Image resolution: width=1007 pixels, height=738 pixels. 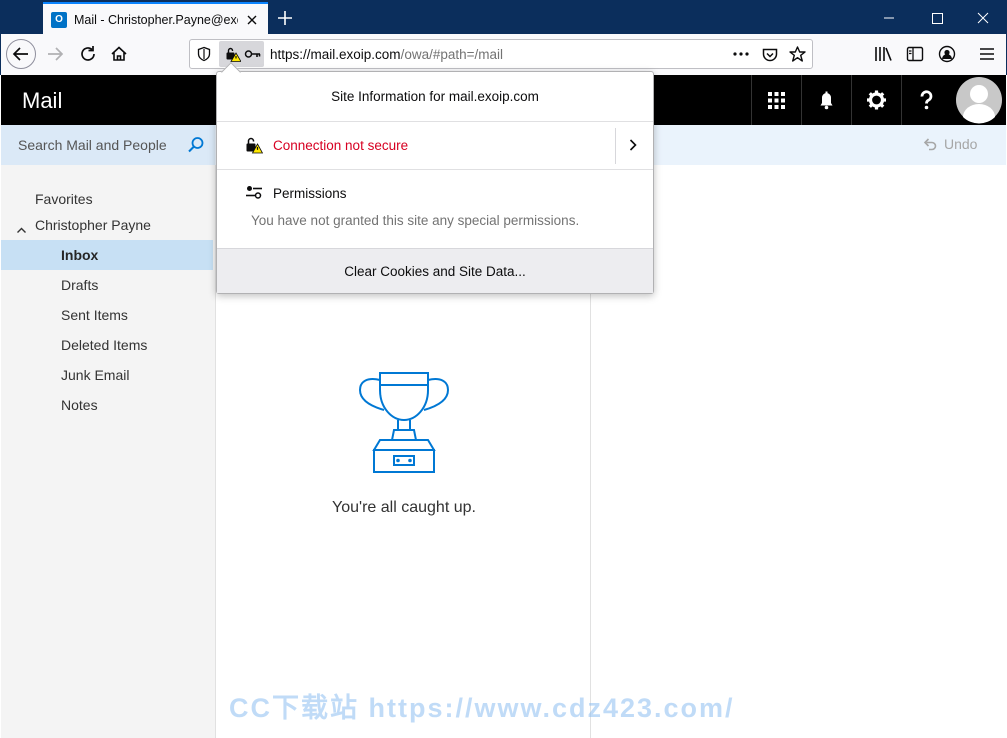 I want to click on tab-close-icon, so click(x=252, y=20).